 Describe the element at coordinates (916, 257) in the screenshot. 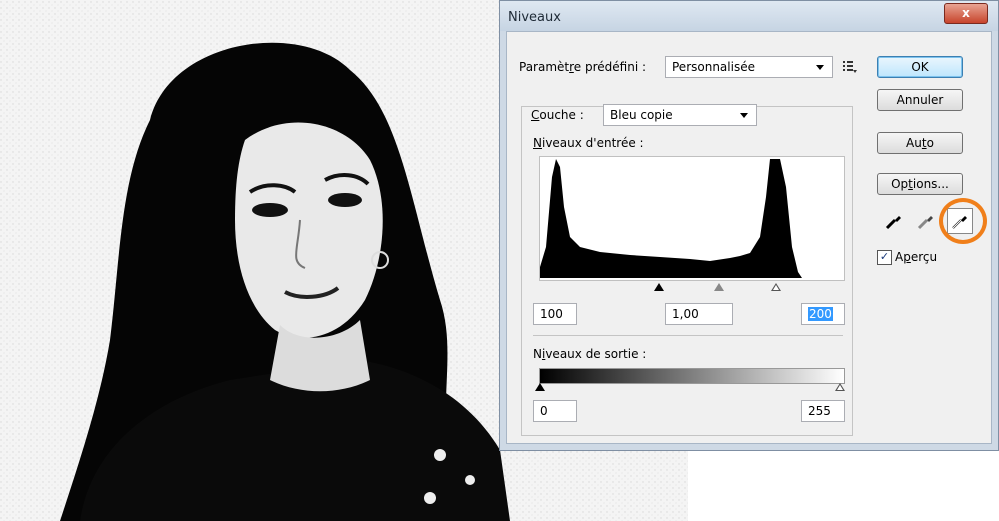

I see `preview-label: Aperçu` at that location.